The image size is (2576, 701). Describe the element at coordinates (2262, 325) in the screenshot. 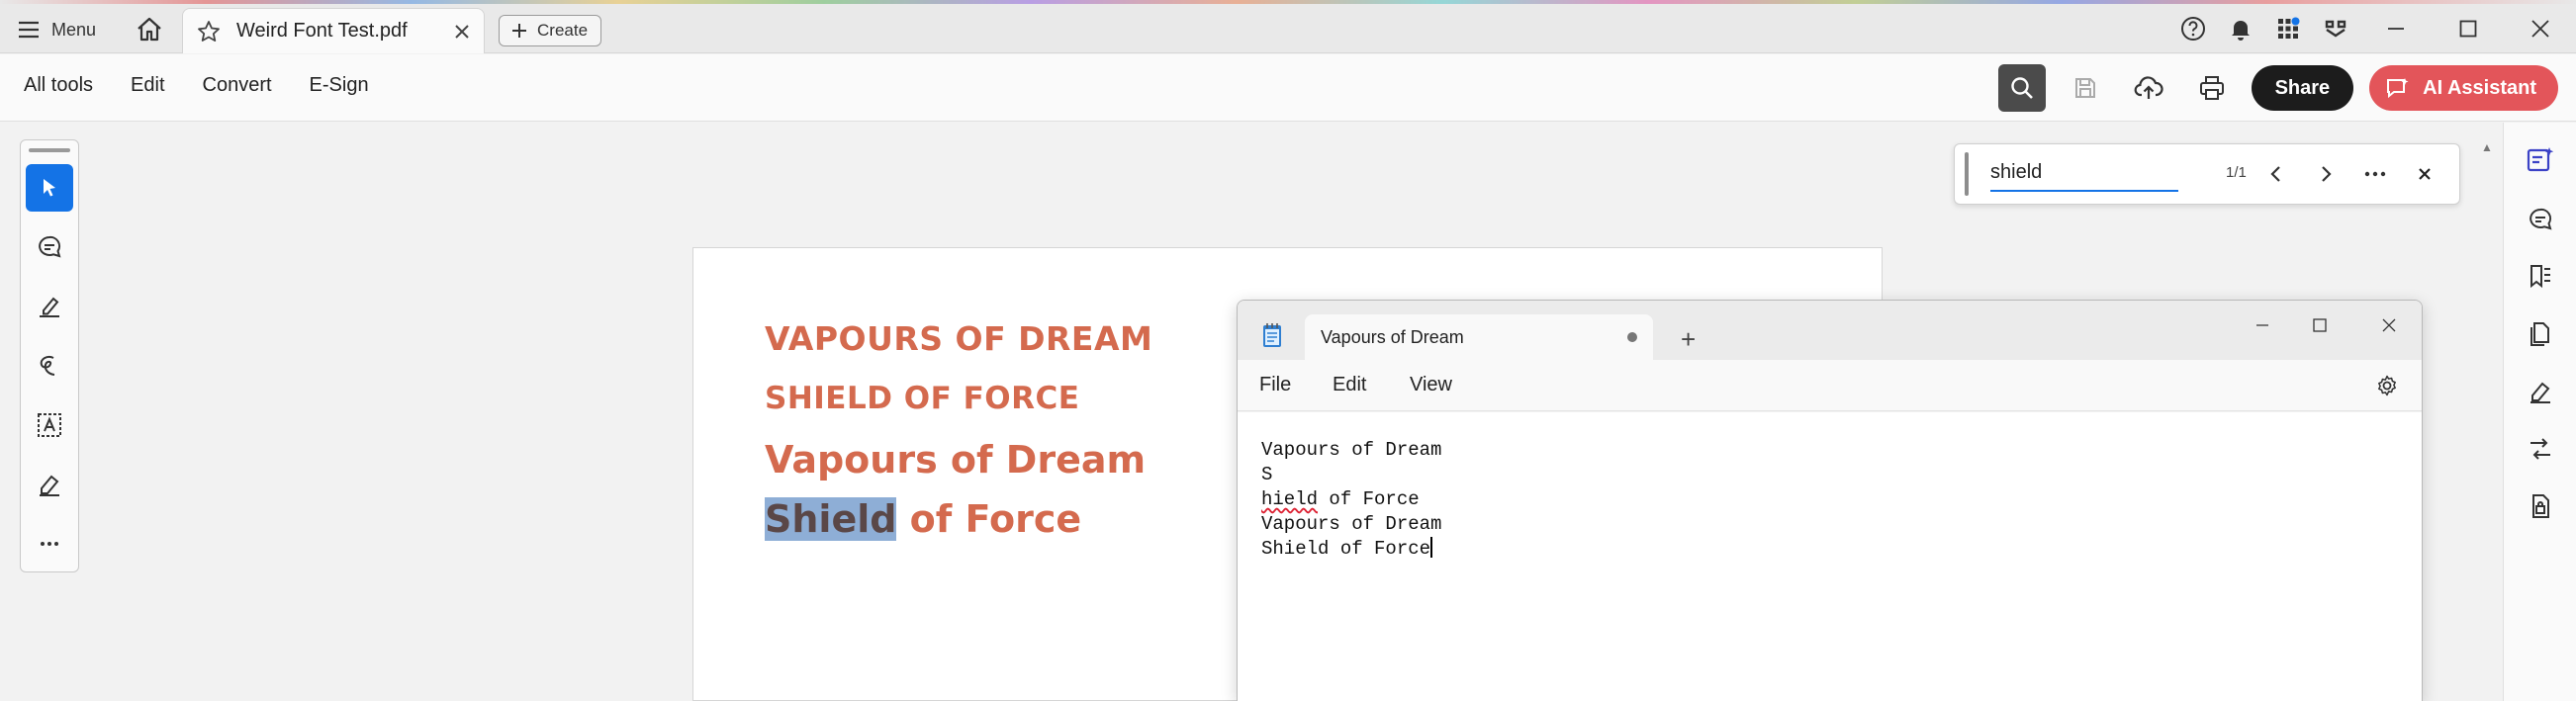

I see `notepad-minimize-button` at that location.